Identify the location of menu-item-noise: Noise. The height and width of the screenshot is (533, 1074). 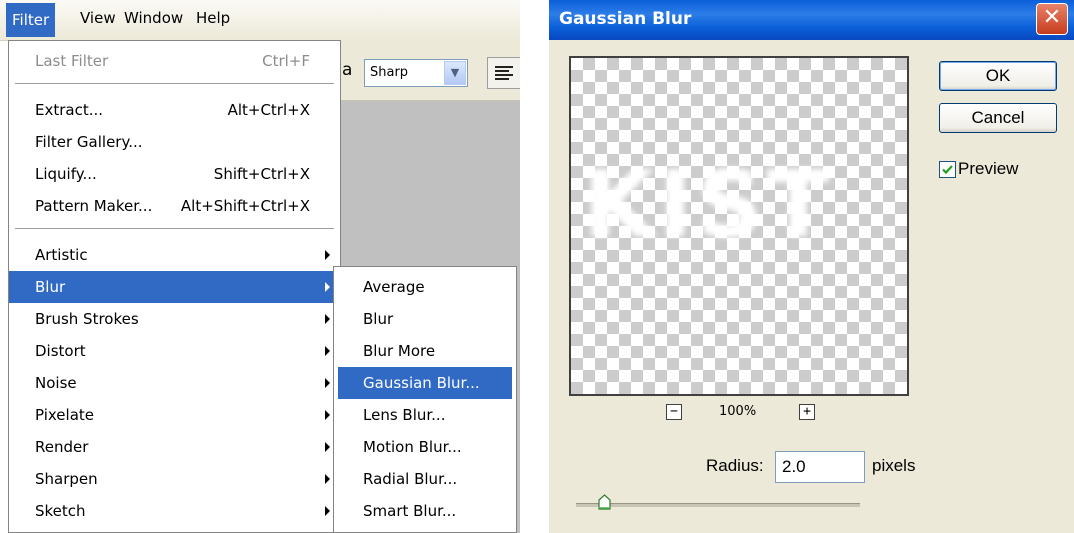
(174, 383).